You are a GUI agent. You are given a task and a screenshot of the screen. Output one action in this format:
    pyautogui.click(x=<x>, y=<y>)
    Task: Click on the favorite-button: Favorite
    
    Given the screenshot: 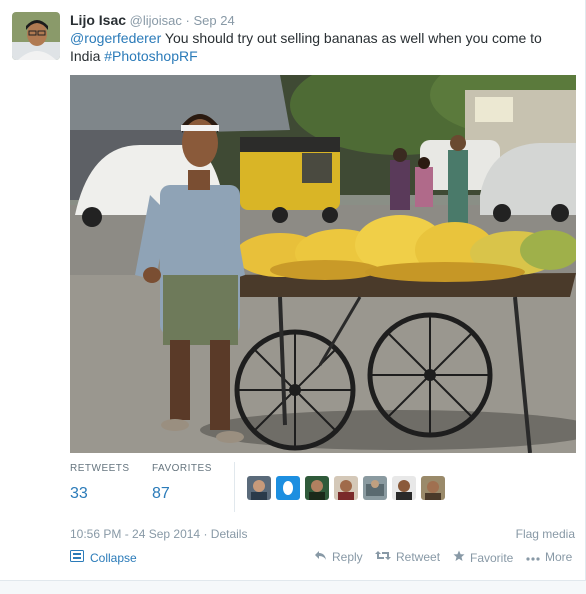 What is the action you would take?
    pyautogui.click(x=483, y=557)
    